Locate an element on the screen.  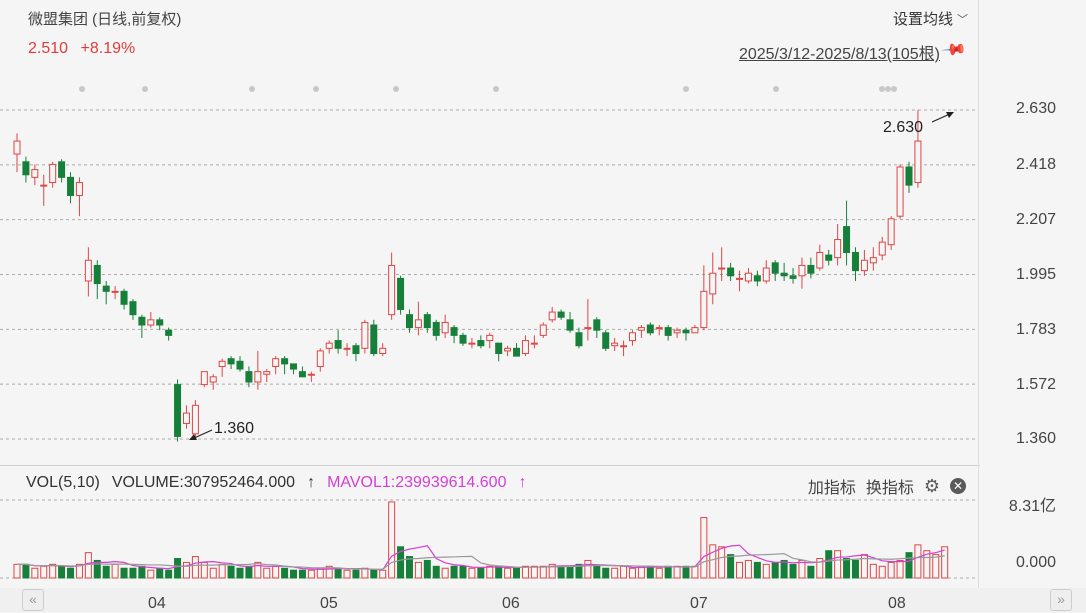
scroll-left-button: « is located at coordinates (33, 600).